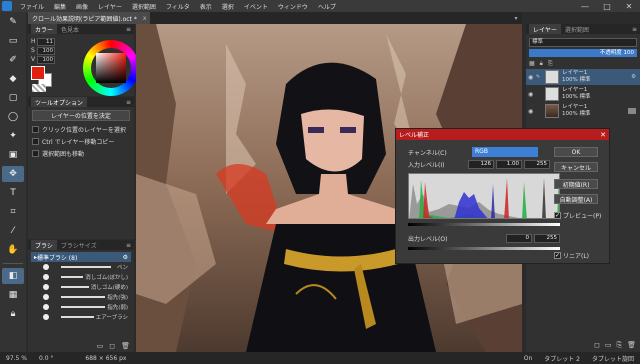 The width and height of the screenshot is (640, 364). Describe the element at coordinates (13, 155) in the screenshot. I see `fill-selection-icon: ▣` at that location.